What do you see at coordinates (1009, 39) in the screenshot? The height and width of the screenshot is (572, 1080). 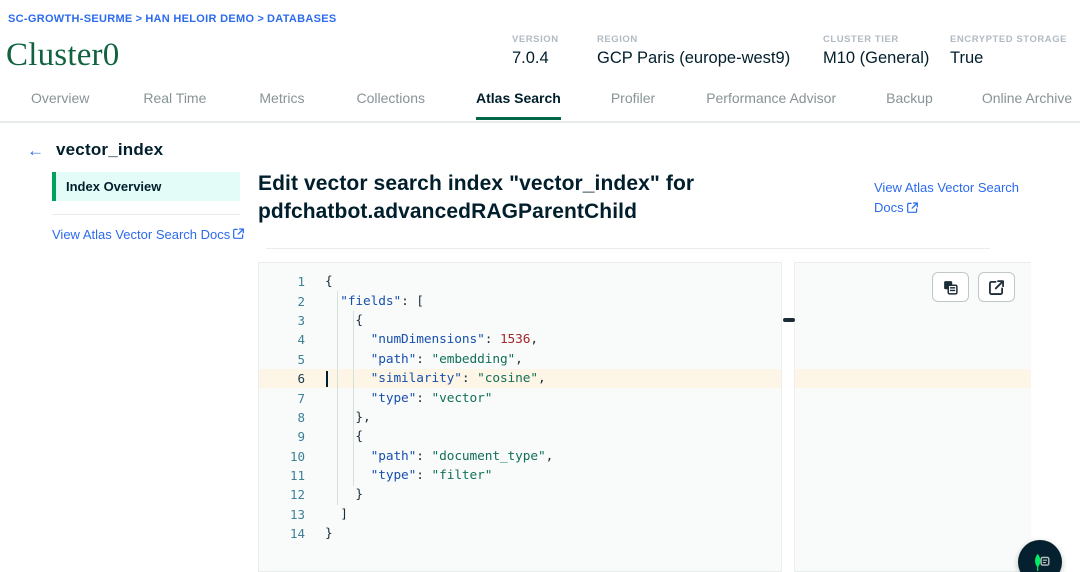 I see `meta-encrypted-storage-label: ENCRYPTED STORAGE` at bounding box center [1009, 39].